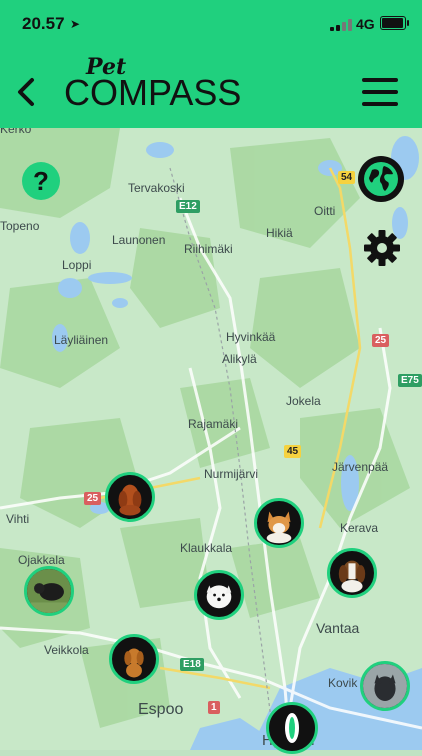 The image size is (422, 756). What do you see at coordinates (206, 548) in the screenshot?
I see `place-label: Klaukkala` at bounding box center [206, 548].